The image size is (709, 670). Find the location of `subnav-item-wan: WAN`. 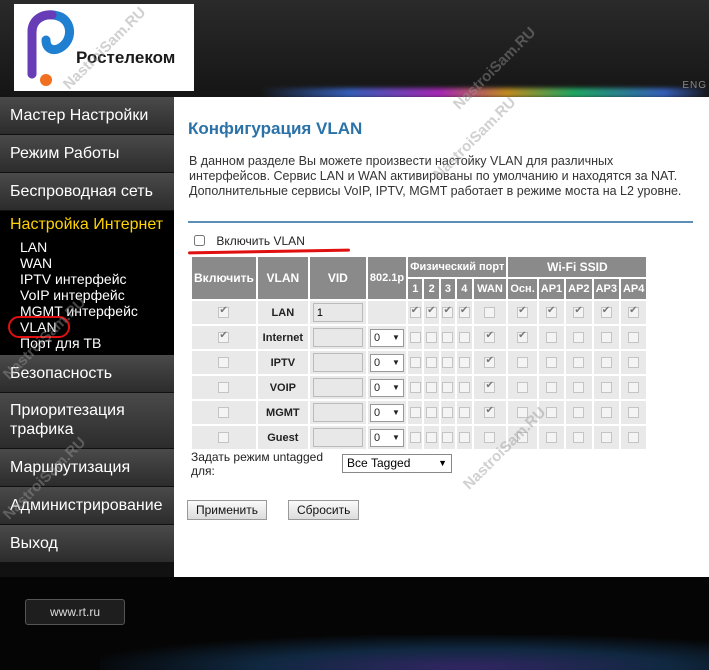

subnav-item-wan: WAN is located at coordinates (97, 263).